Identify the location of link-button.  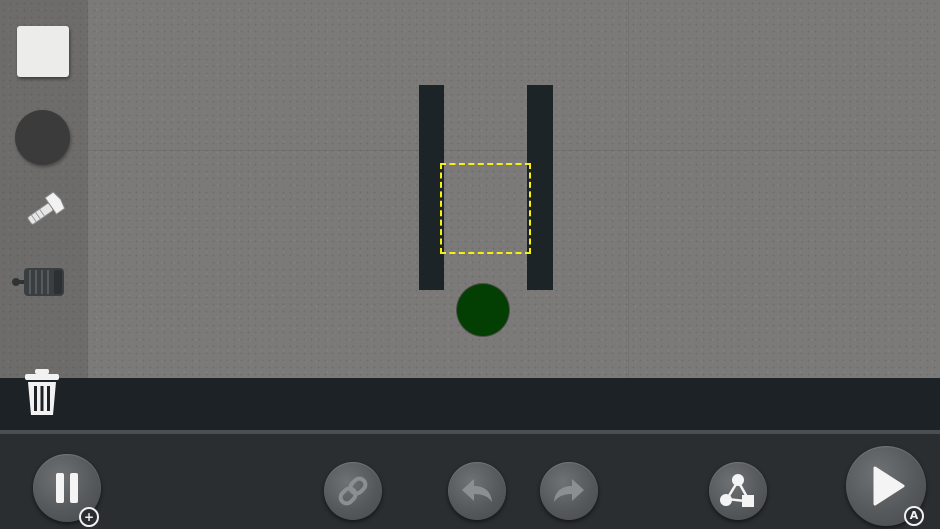
(353, 491).